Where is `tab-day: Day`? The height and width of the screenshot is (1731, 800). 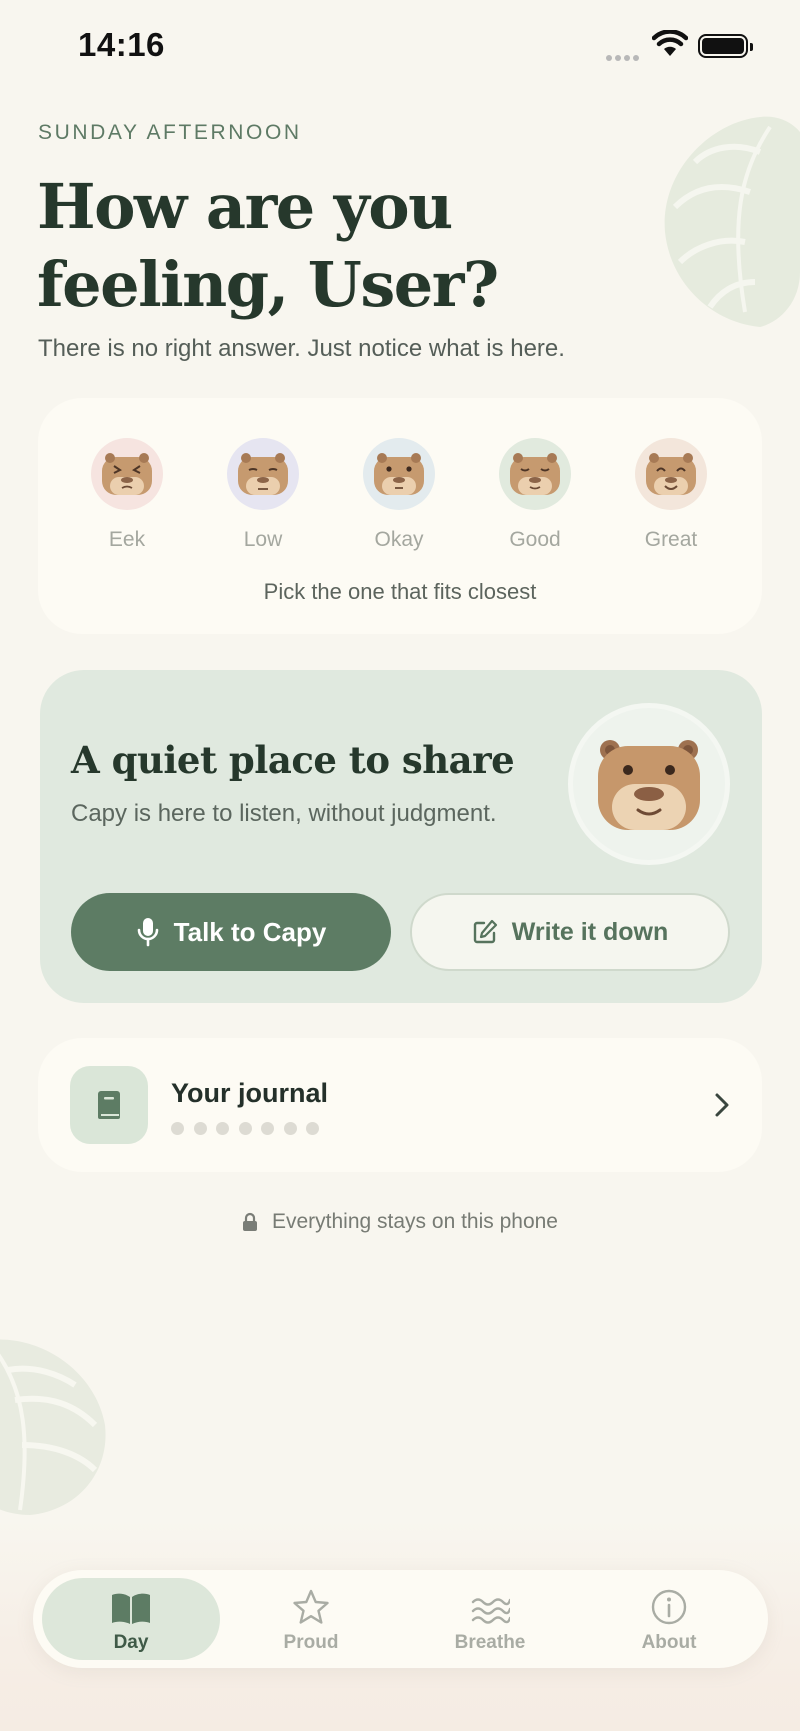
tab-day: Day is located at coordinates (131, 1619).